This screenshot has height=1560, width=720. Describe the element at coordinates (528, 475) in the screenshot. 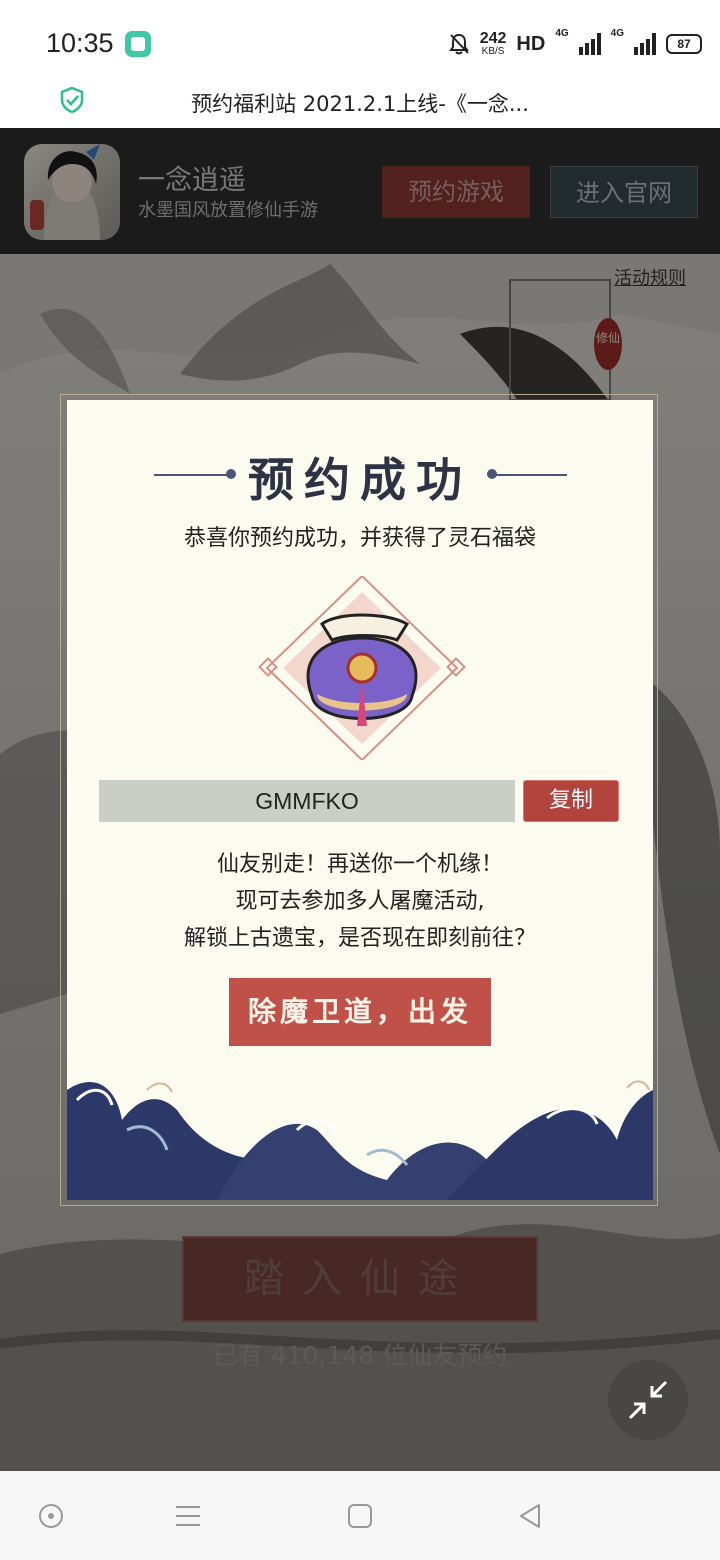

I see `title-divider-right` at that location.